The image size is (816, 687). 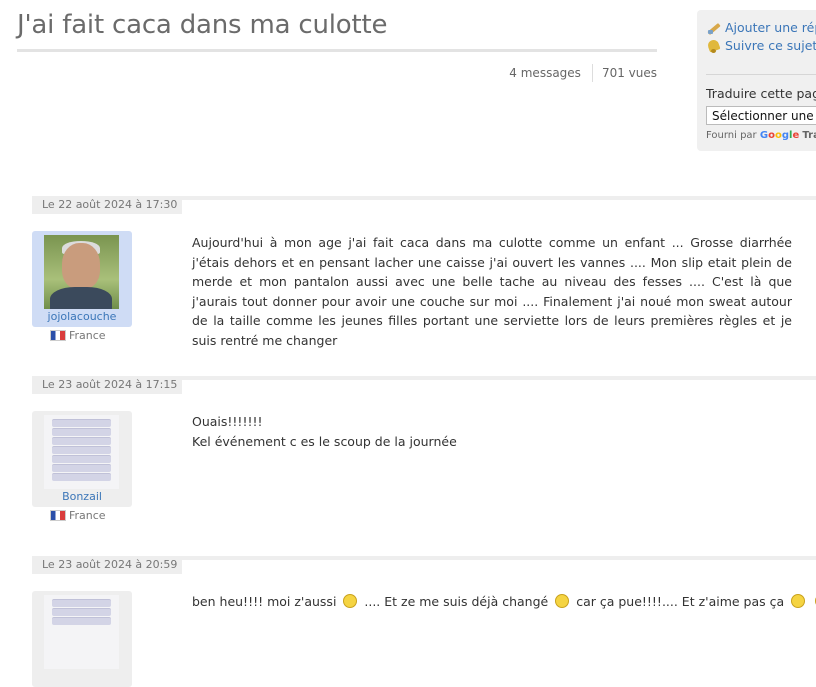 I want to click on post-date: Le 23 août 2024 à 20:59, so click(x=107, y=565).